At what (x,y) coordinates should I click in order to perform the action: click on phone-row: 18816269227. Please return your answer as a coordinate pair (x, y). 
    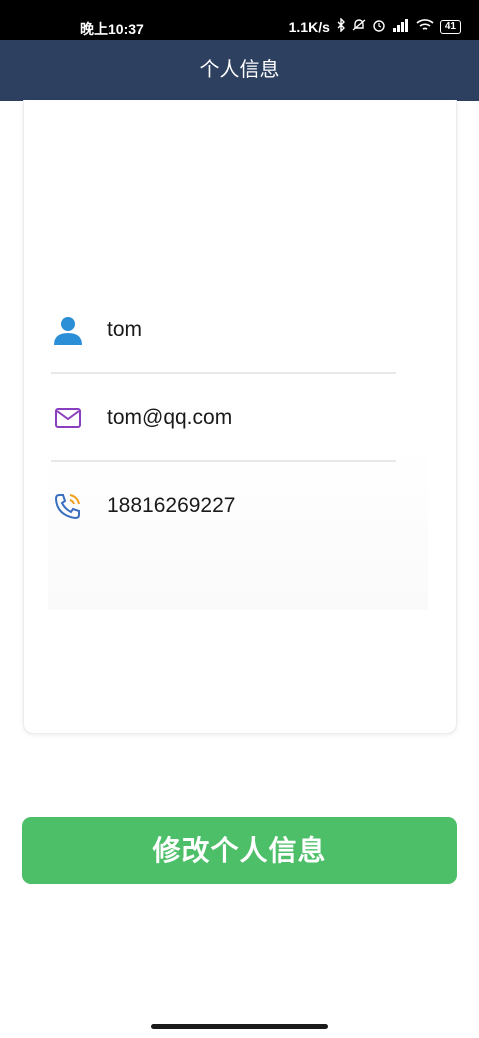
    Looking at the image, I should click on (223, 506).